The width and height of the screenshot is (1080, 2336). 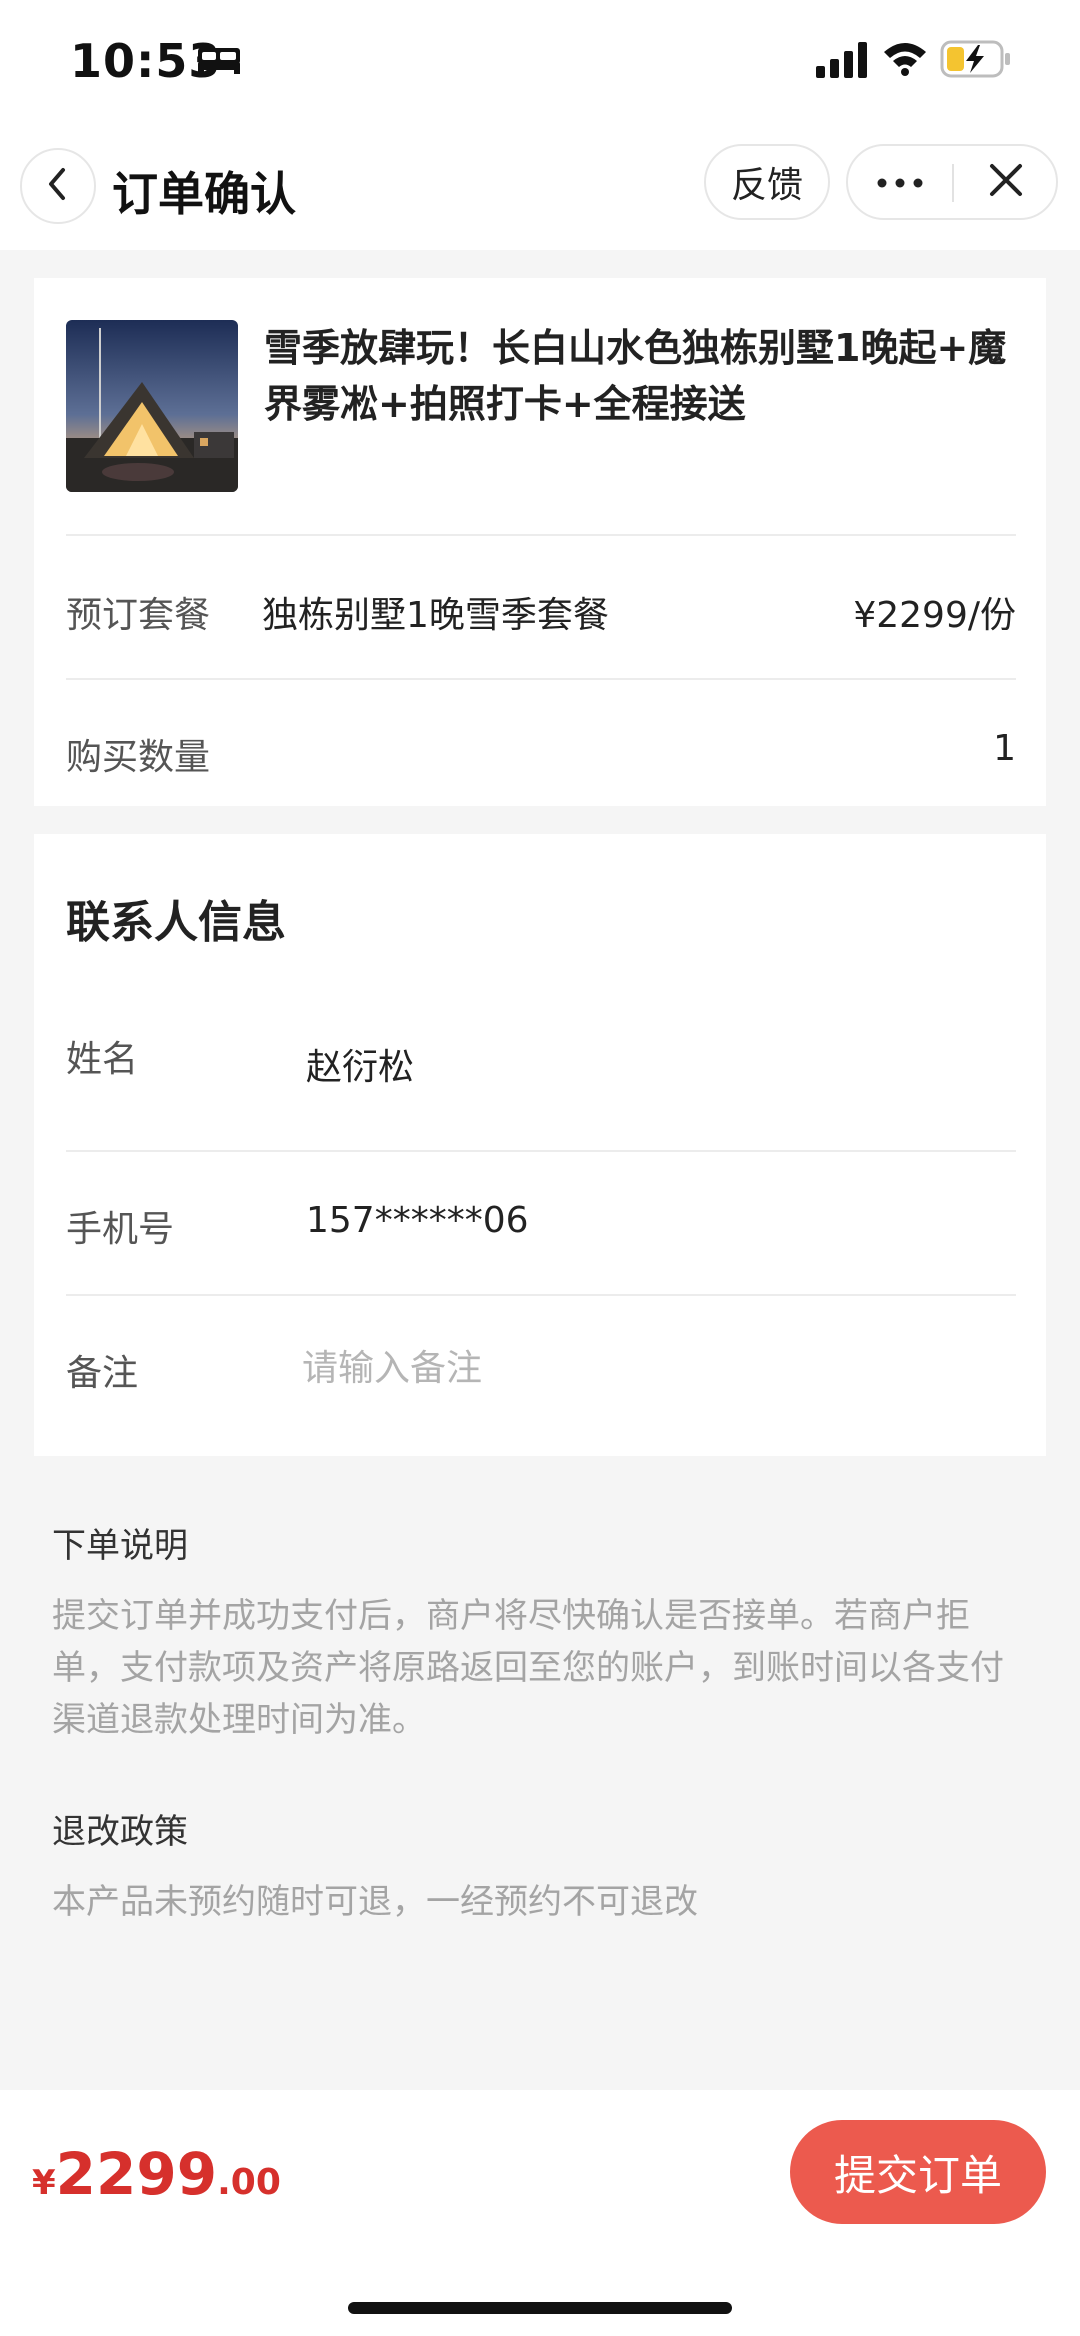 I want to click on close-icon, so click(x=1006, y=182).